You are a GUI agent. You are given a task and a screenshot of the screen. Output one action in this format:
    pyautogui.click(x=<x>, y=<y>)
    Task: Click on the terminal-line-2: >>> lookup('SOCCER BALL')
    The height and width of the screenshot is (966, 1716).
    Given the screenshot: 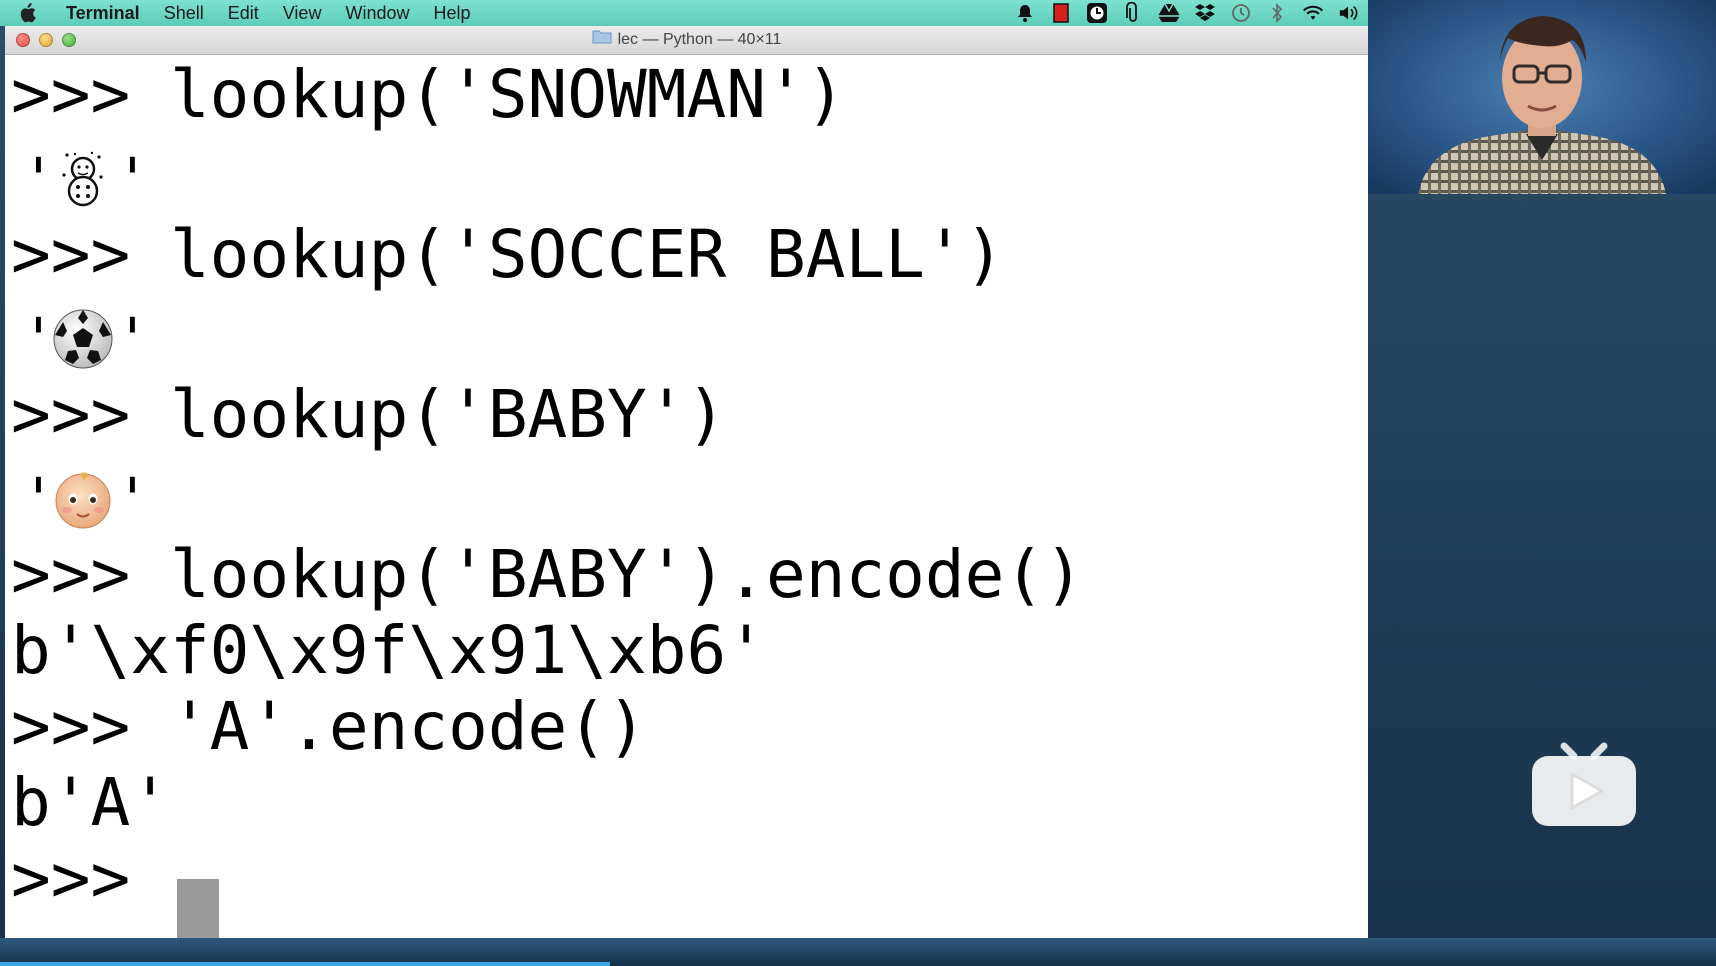 What is the action you would take?
    pyautogui.click(x=508, y=254)
    